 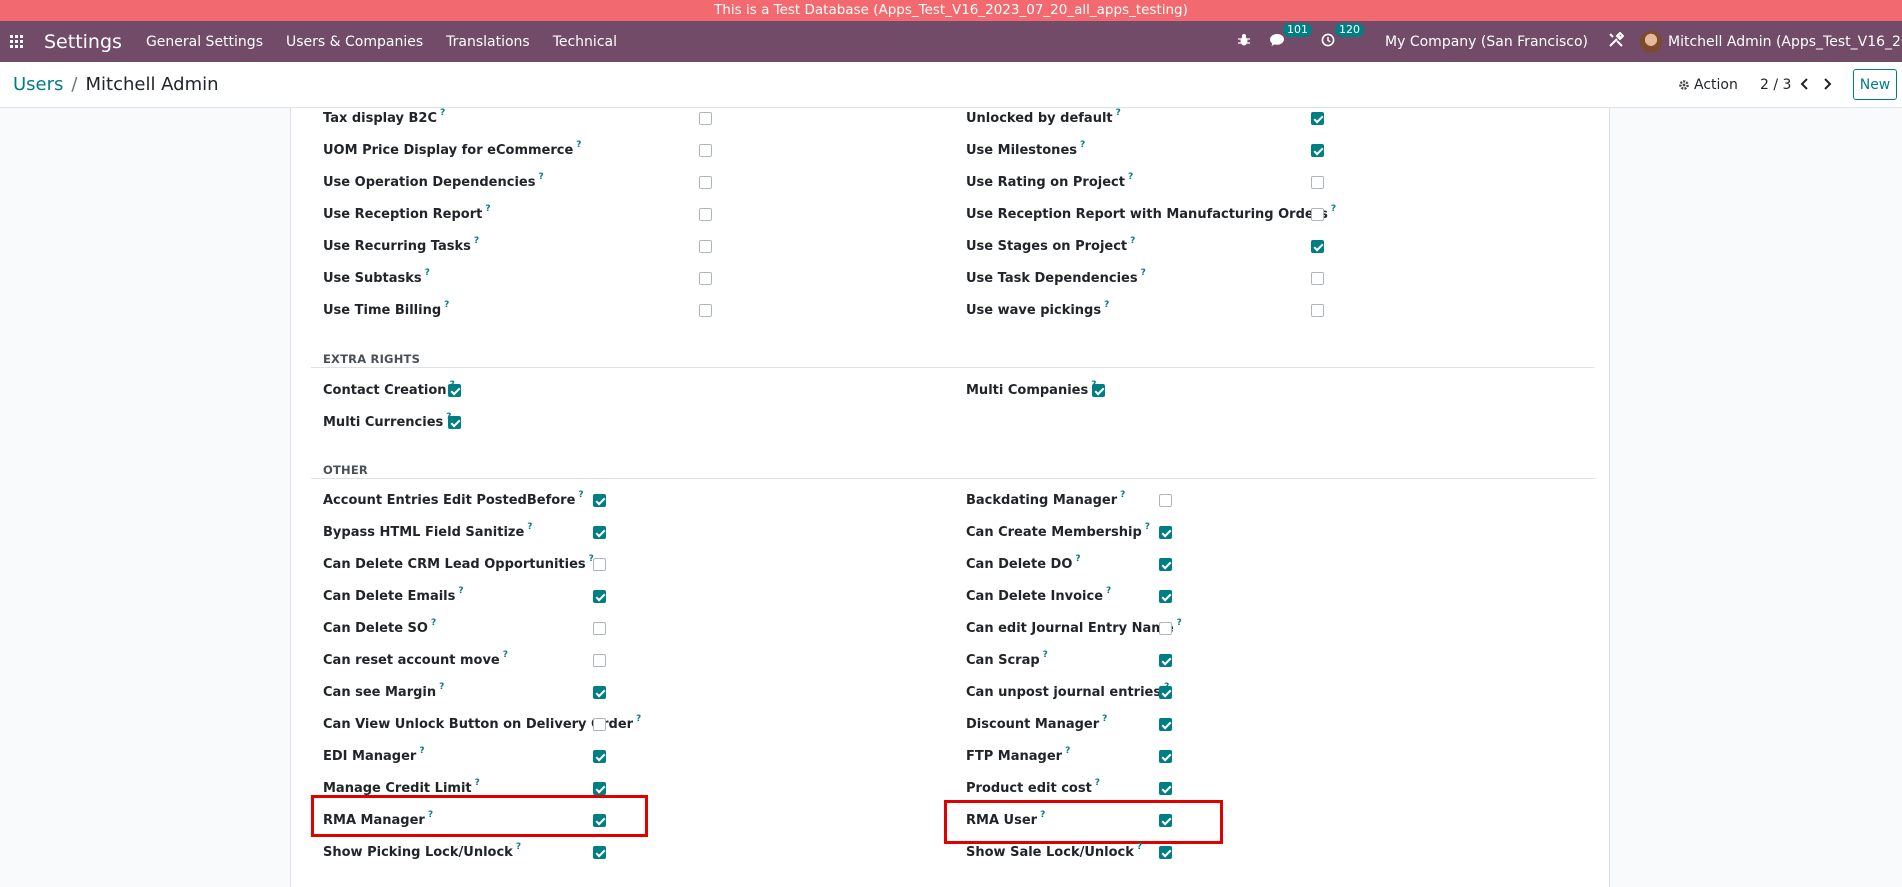 I want to click on checkbox-unlocked-by-default, so click(x=1317, y=118).